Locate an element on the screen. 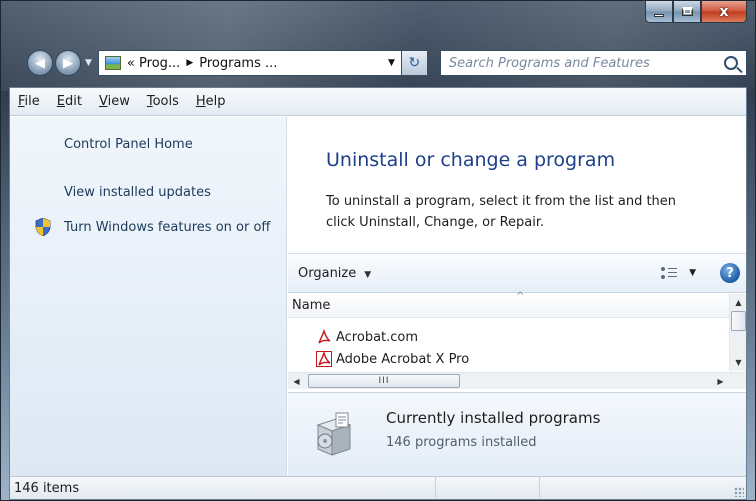  forward-arrow-icon: ▶ is located at coordinates (68, 63).